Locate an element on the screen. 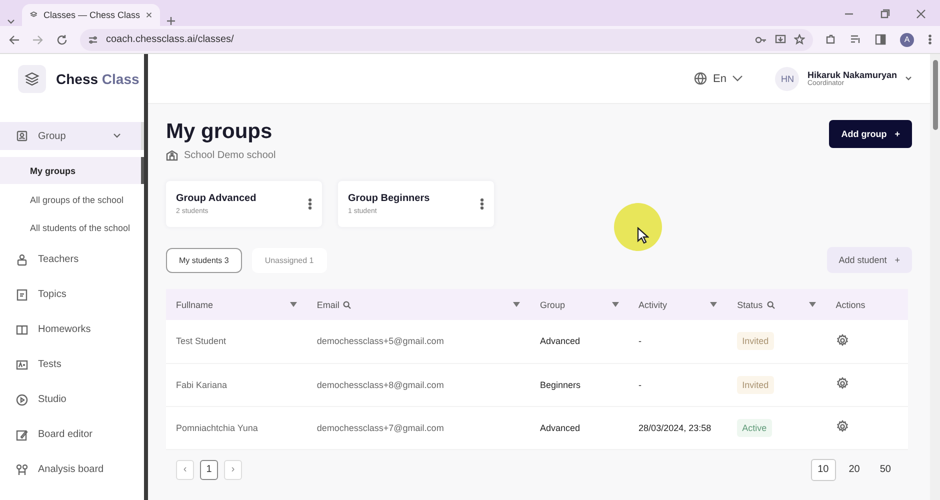 The image size is (940, 500). browser-tab: Classes — Chess Class is located at coordinates (91, 15).